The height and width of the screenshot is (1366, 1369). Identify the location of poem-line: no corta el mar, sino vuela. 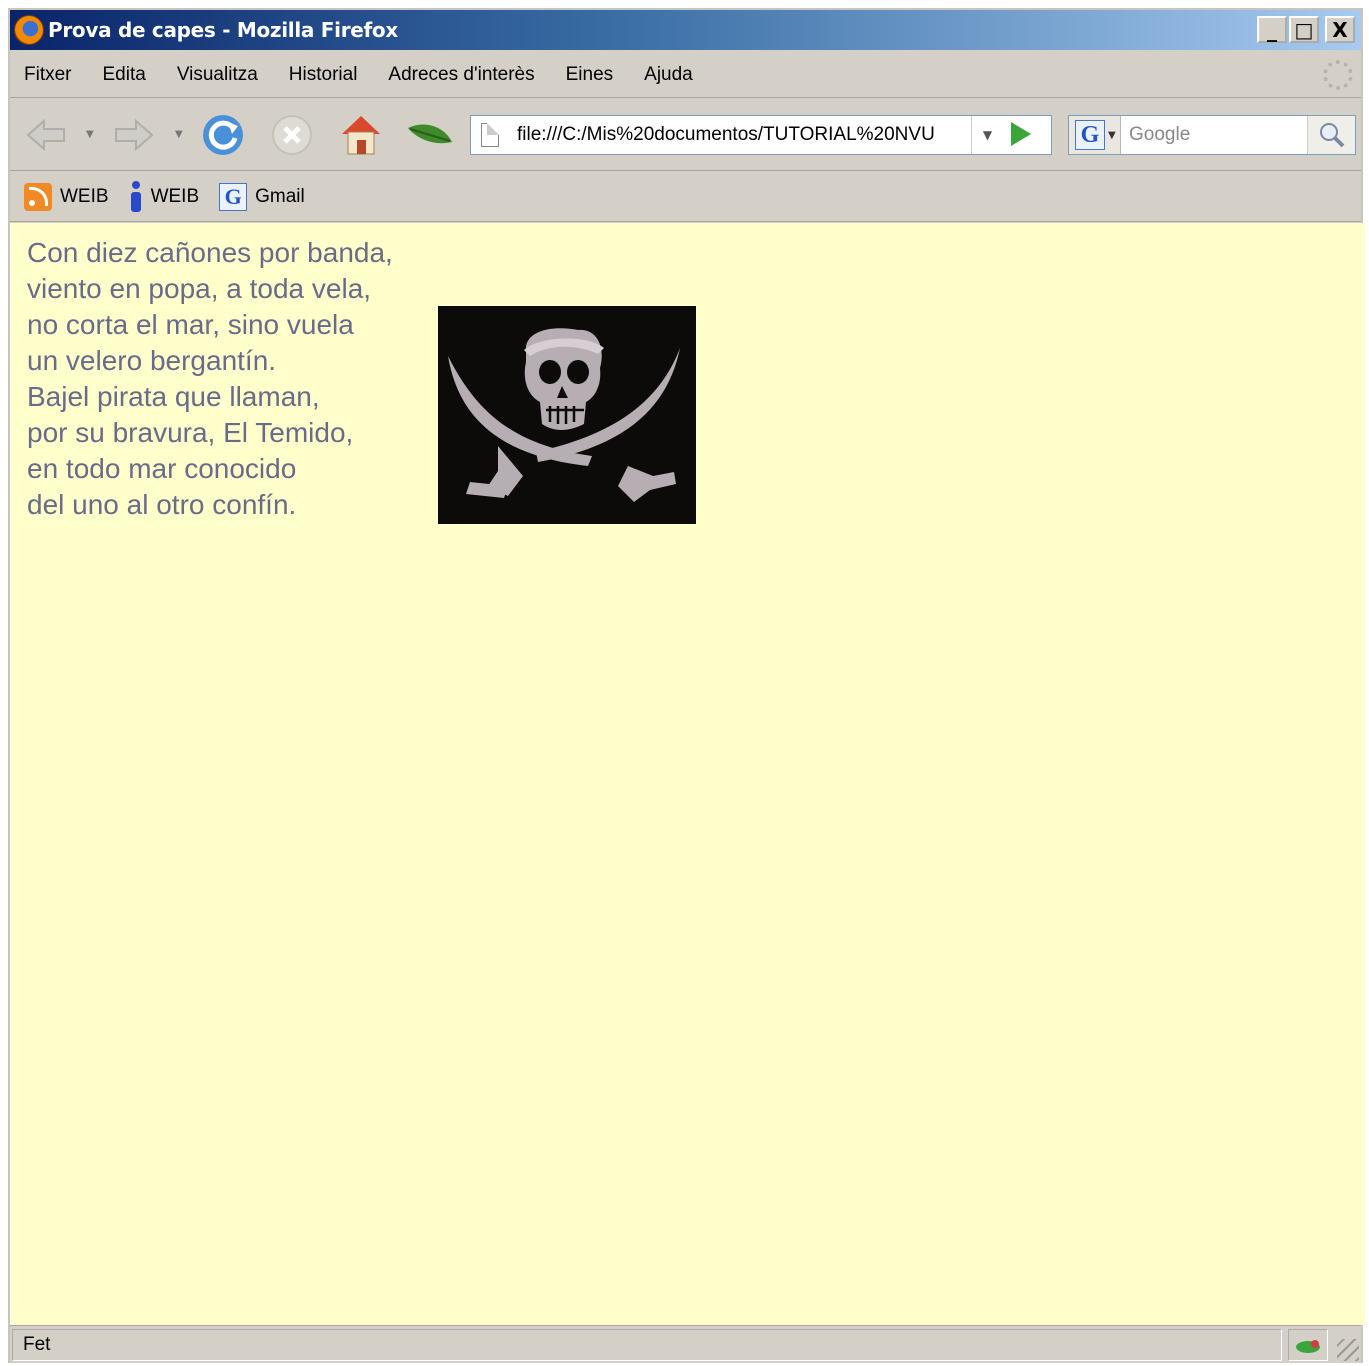
(190, 324).